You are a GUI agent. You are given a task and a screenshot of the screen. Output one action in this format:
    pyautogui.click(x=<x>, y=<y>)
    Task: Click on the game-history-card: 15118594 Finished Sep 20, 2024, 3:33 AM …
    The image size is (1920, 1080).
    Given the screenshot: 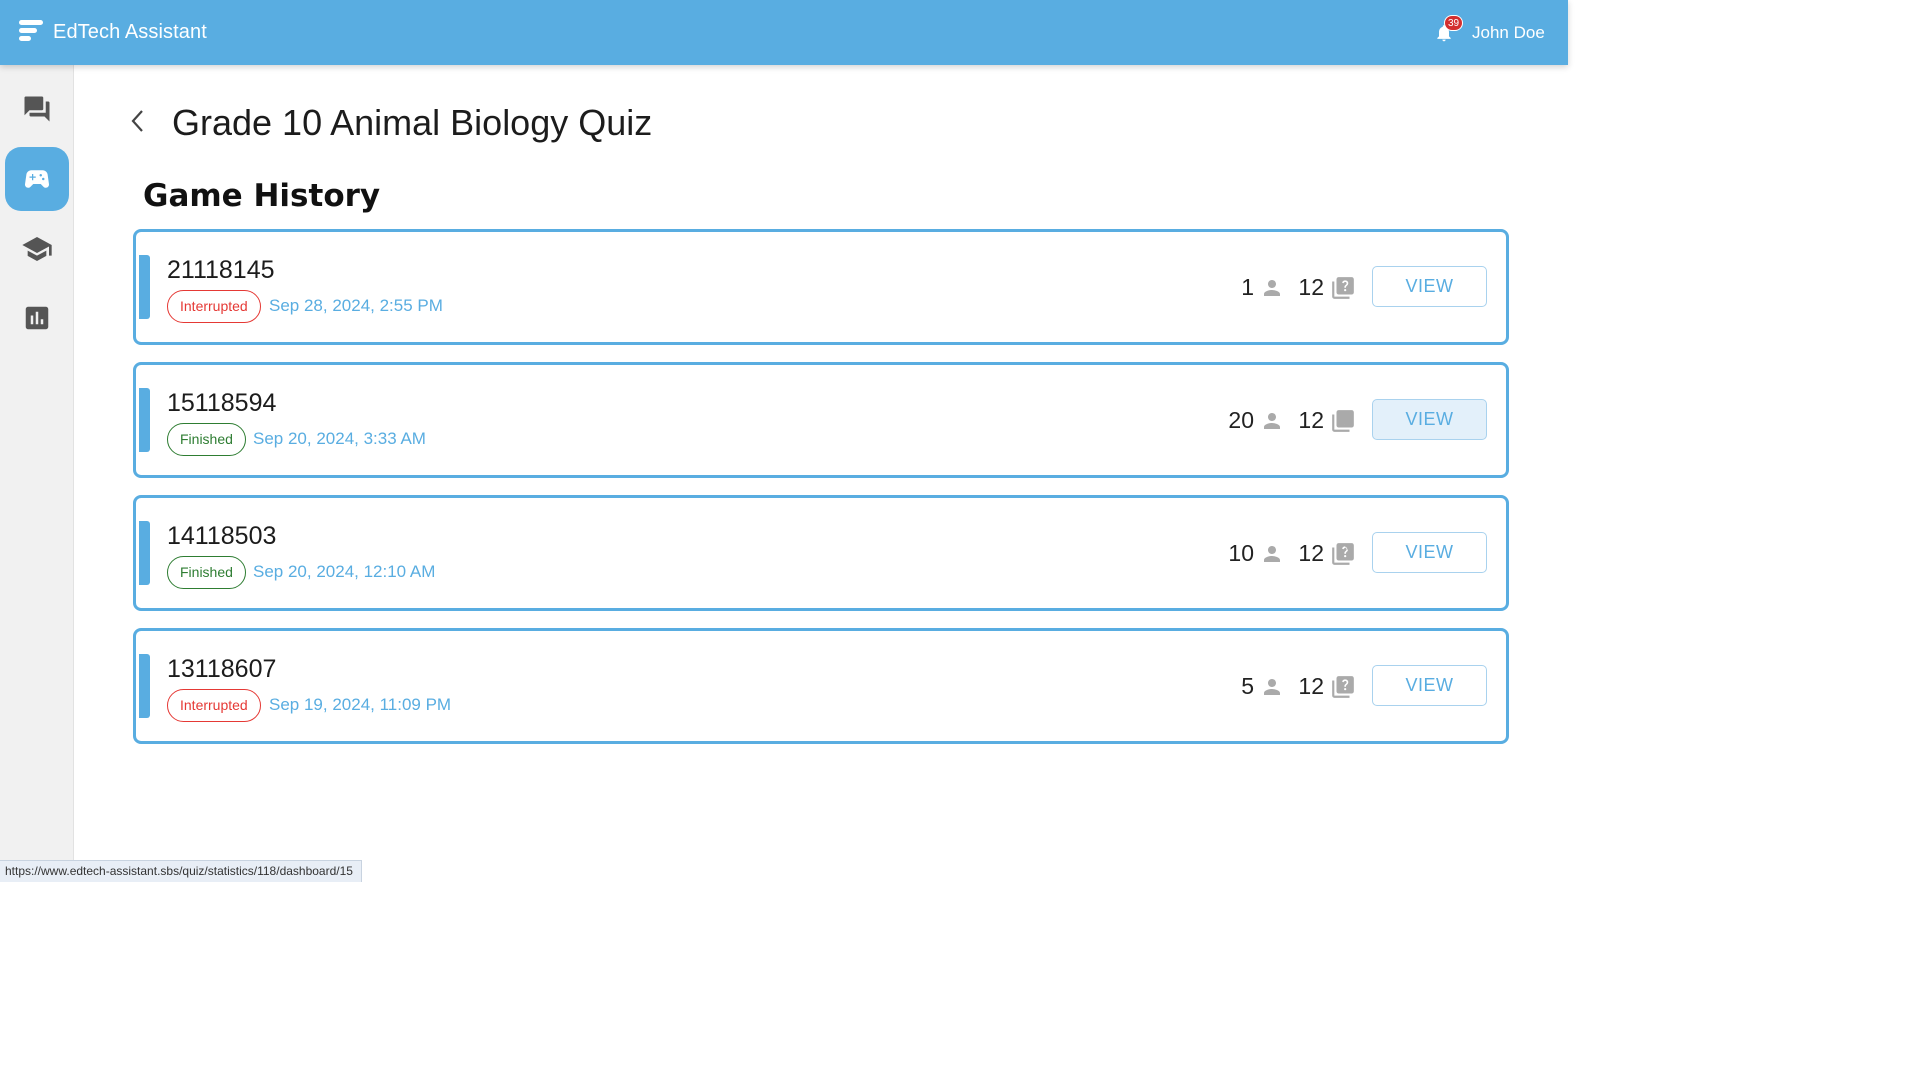 What is the action you would take?
    pyautogui.click(x=821, y=420)
    